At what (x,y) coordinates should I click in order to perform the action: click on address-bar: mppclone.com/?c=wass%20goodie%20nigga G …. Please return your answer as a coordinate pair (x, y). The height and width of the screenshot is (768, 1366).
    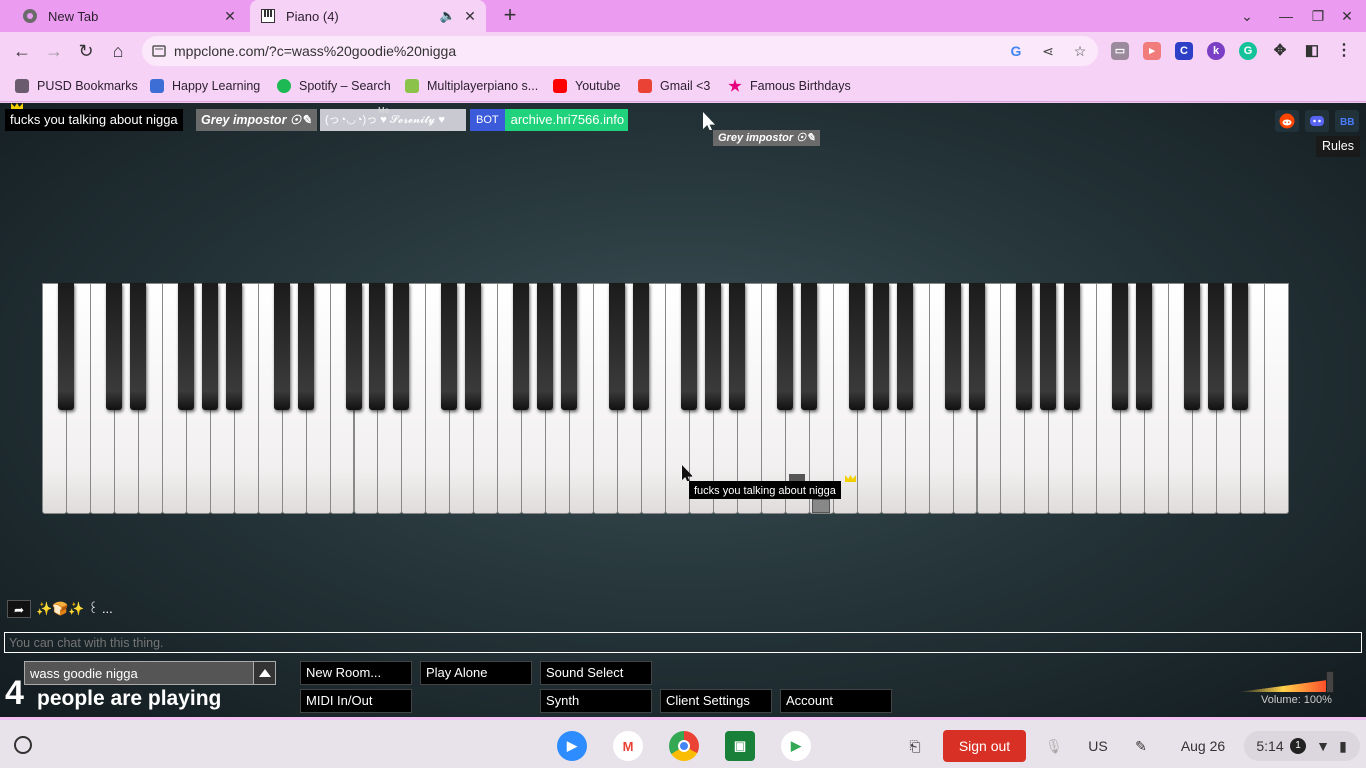
    Looking at the image, I should click on (620, 51).